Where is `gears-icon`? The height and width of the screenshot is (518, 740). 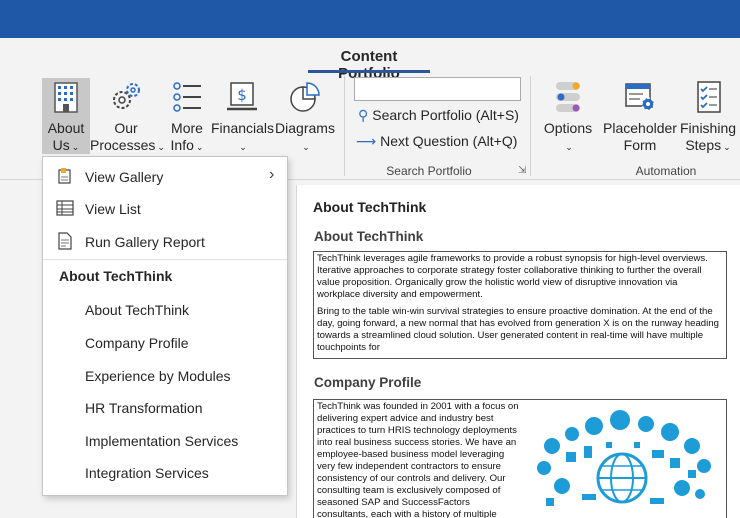
gears-icon is located at coordinates (126, 96).